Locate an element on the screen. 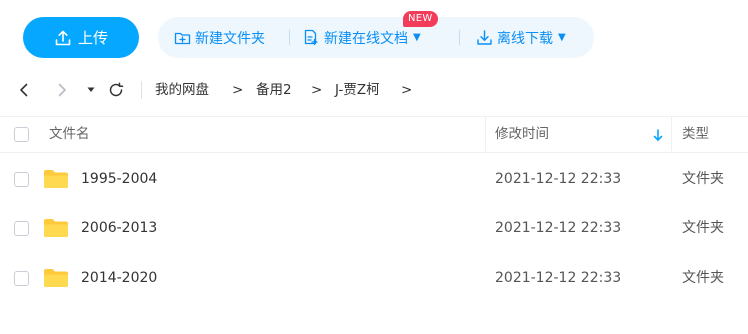 The width and height of the screenshot is (748, 334). file-name: 2006-2013 is located at coordinates (119, 228).